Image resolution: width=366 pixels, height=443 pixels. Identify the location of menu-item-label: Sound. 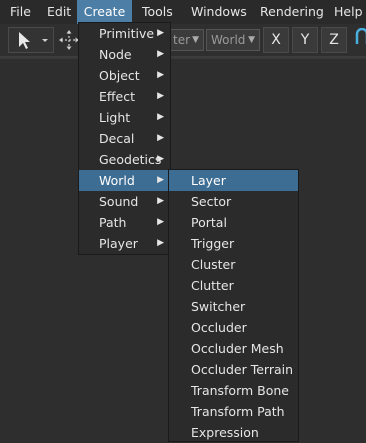
(119, 201).